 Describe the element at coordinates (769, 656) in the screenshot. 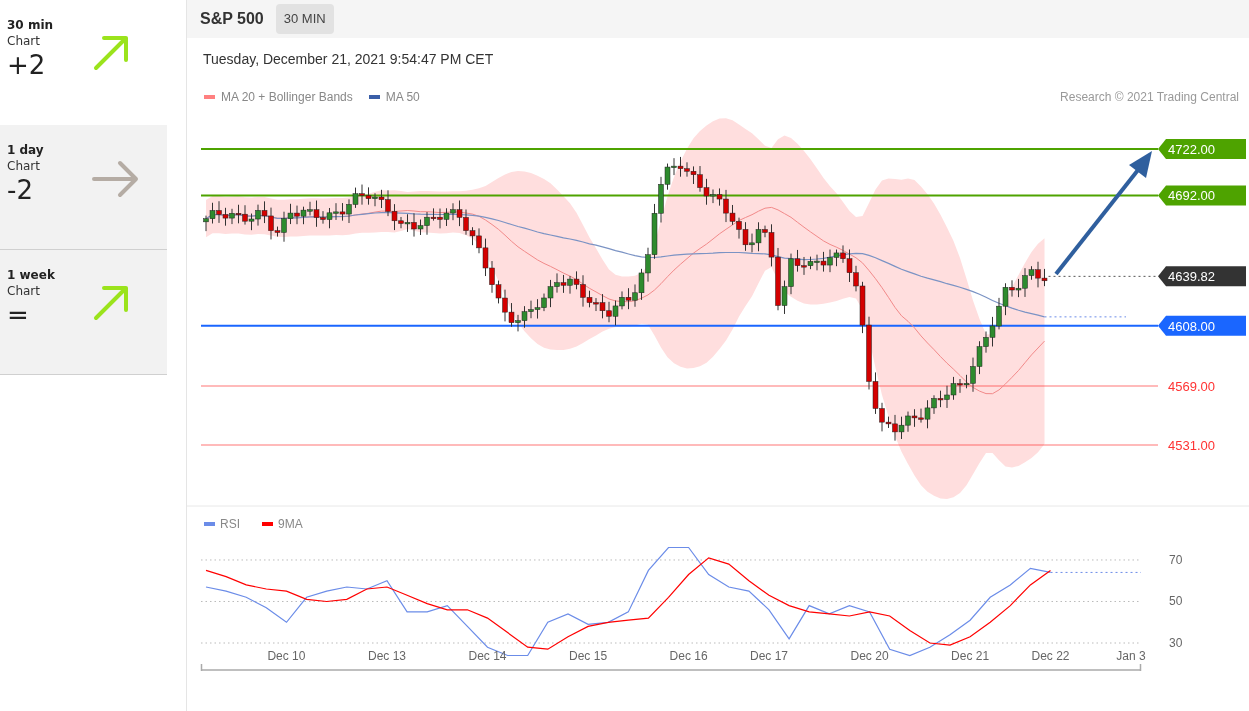

I see `x-tick-label: Dec 17` at that location.